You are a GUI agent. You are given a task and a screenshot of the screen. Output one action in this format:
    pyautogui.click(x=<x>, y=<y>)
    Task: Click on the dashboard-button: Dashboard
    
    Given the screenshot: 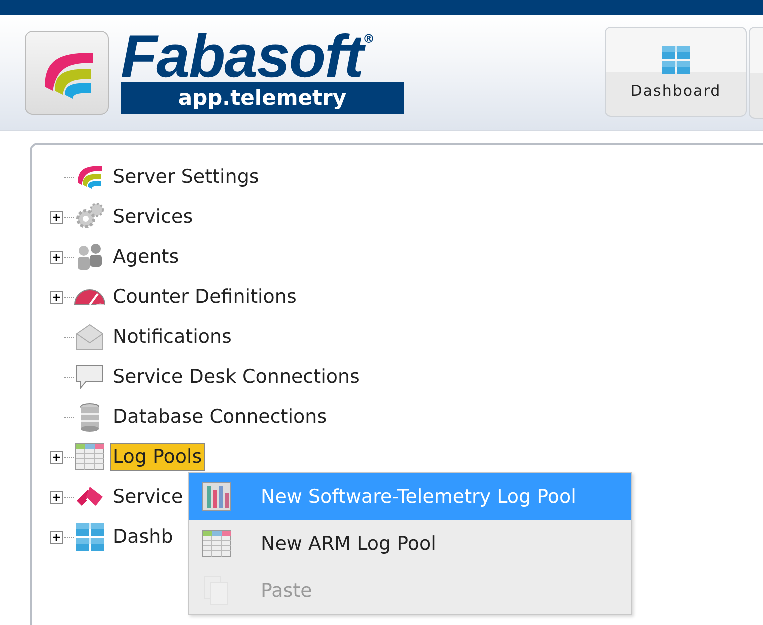 What is the action you would take?
    pyautogui.click(x=676, y=72)
    